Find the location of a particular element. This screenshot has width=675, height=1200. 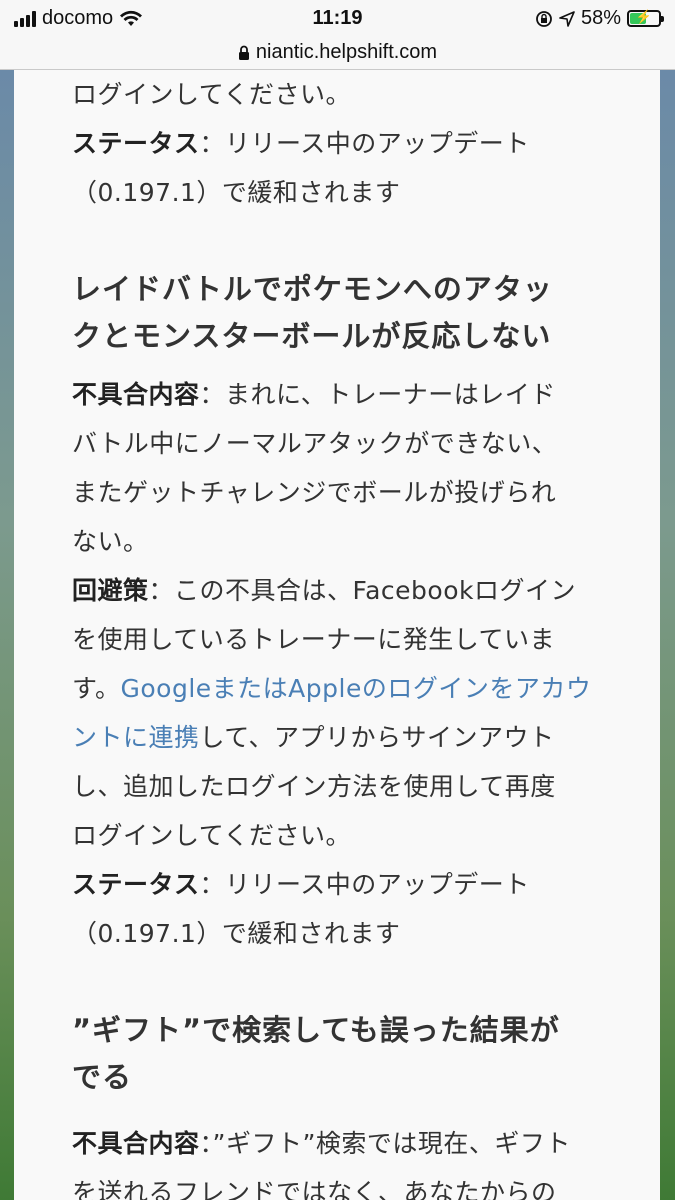

workaround-line: す。GoogleまたはAppleのログインをアカウ is located at coordinates (332, 688).